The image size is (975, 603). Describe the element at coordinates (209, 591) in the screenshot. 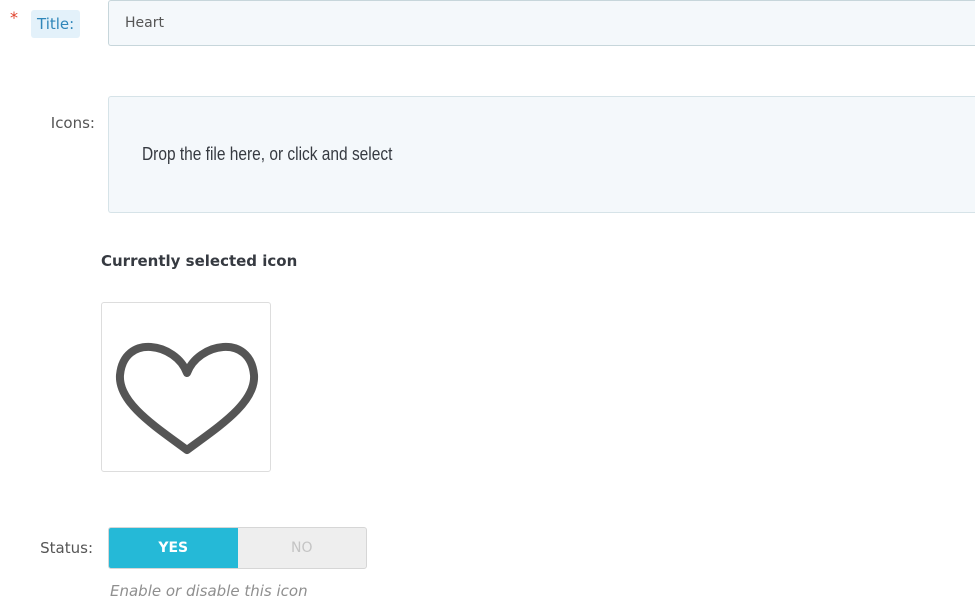

I see `status-help-text: Enable or disable this icon` at that location.